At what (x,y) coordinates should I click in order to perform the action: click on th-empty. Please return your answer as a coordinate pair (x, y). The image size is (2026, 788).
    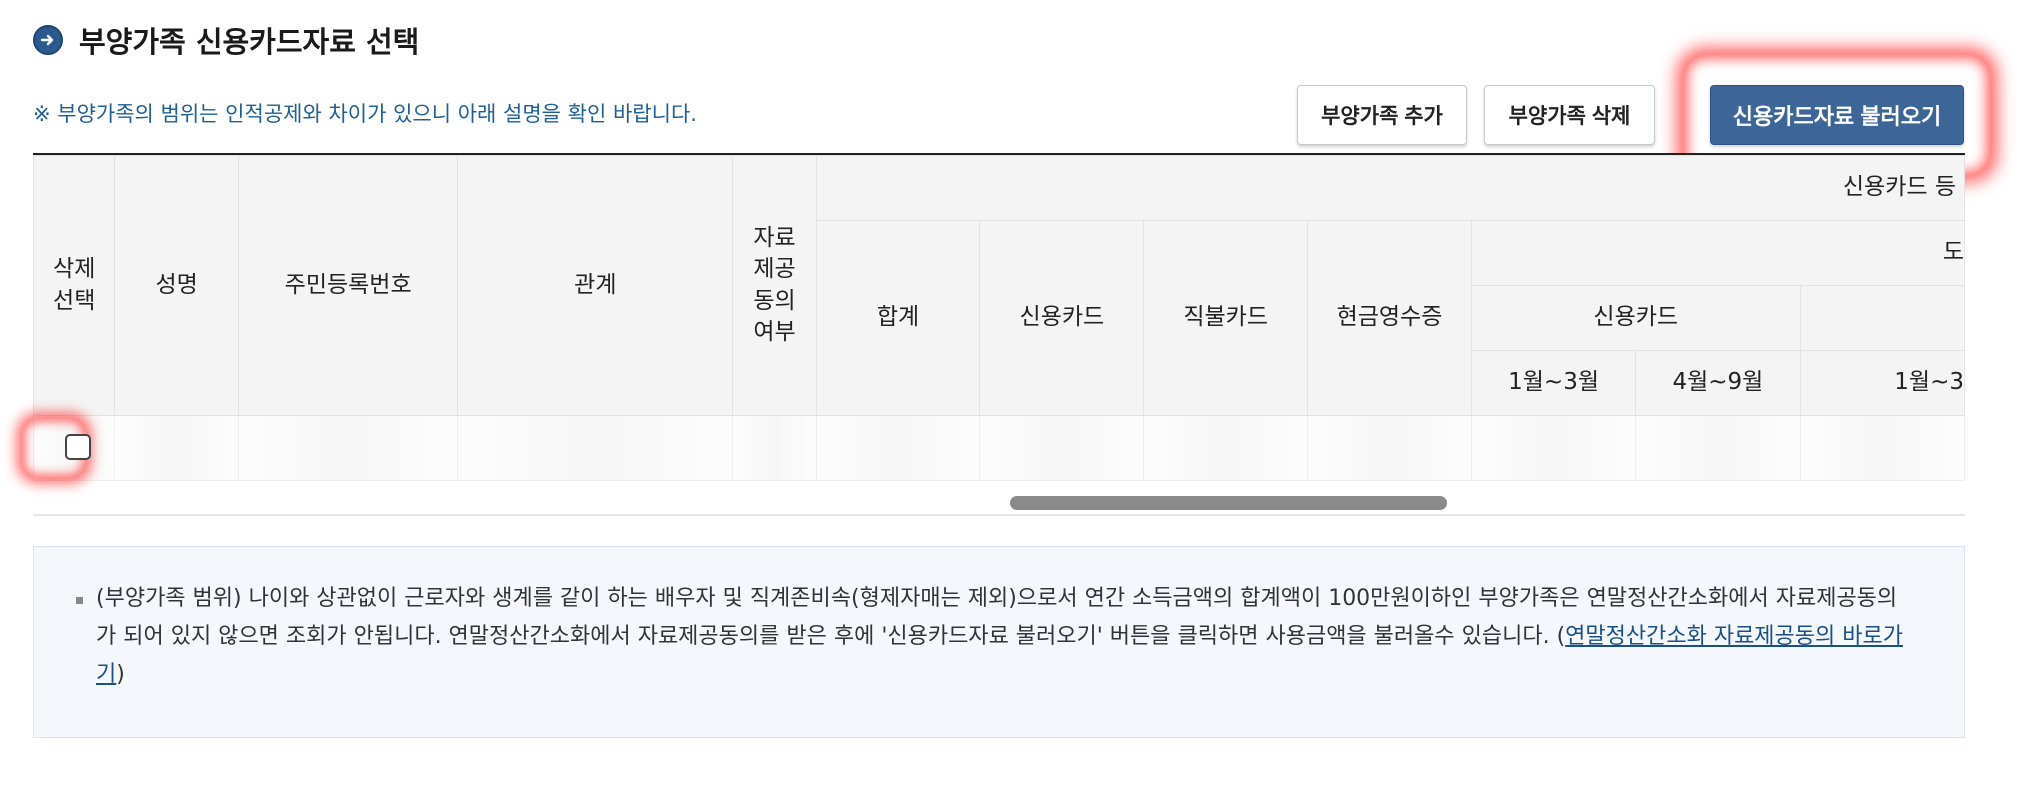
    Looking at the image, I should click on (1882, 318).